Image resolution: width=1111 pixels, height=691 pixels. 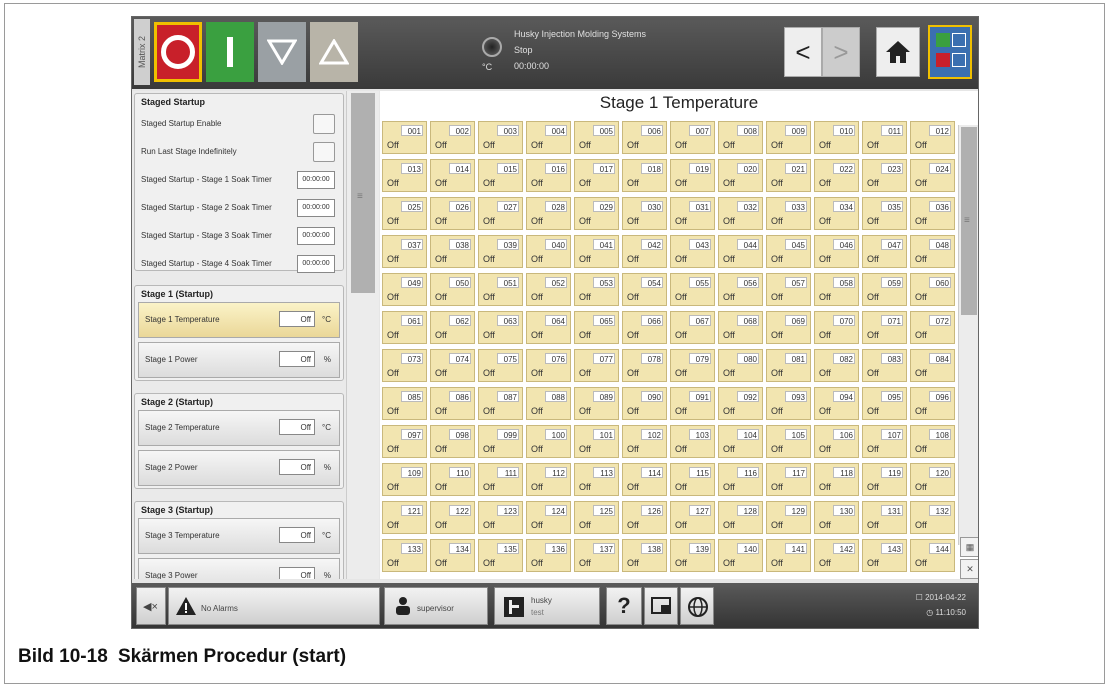 I want to click on zone-cell: 043 Off, so click(x=692, y=251).